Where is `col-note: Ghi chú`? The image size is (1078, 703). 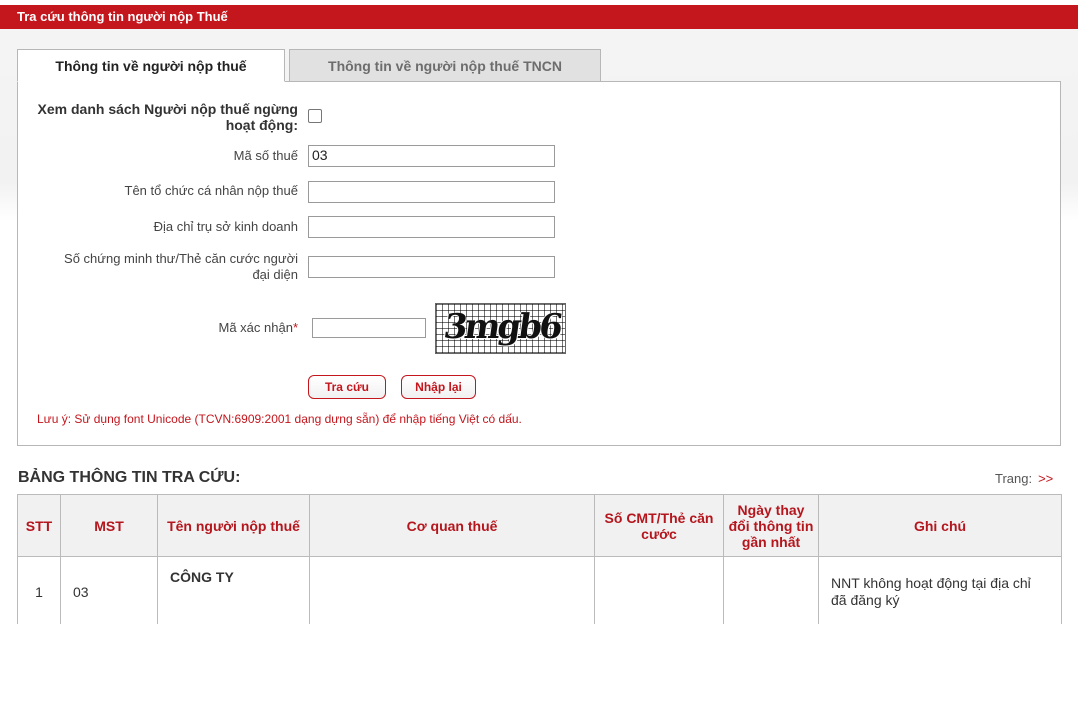
col-note: Ghi chú is located at coordinates (940, 525).